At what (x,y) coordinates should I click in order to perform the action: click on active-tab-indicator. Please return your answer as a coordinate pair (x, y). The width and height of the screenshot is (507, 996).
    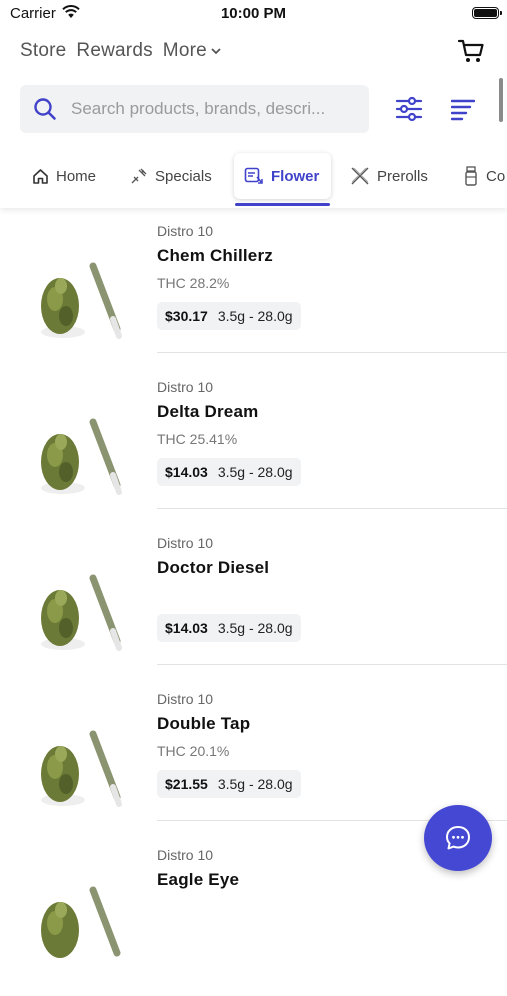
    Looking at the image, I should click on (282, 204).